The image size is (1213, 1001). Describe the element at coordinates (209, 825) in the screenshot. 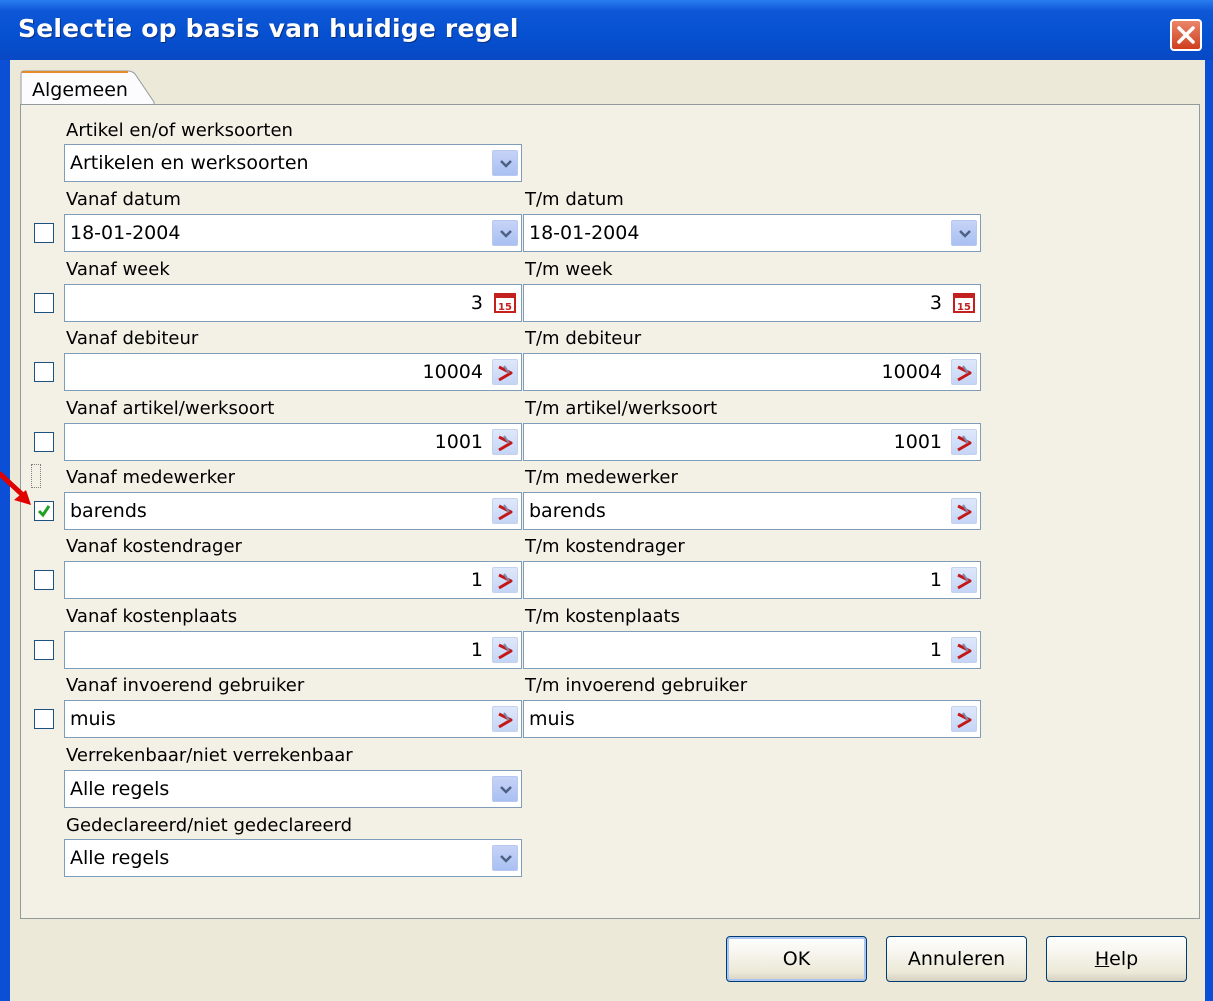

I see `declared-label: Gedeclareerd/niet gedeclareerd` at that location.